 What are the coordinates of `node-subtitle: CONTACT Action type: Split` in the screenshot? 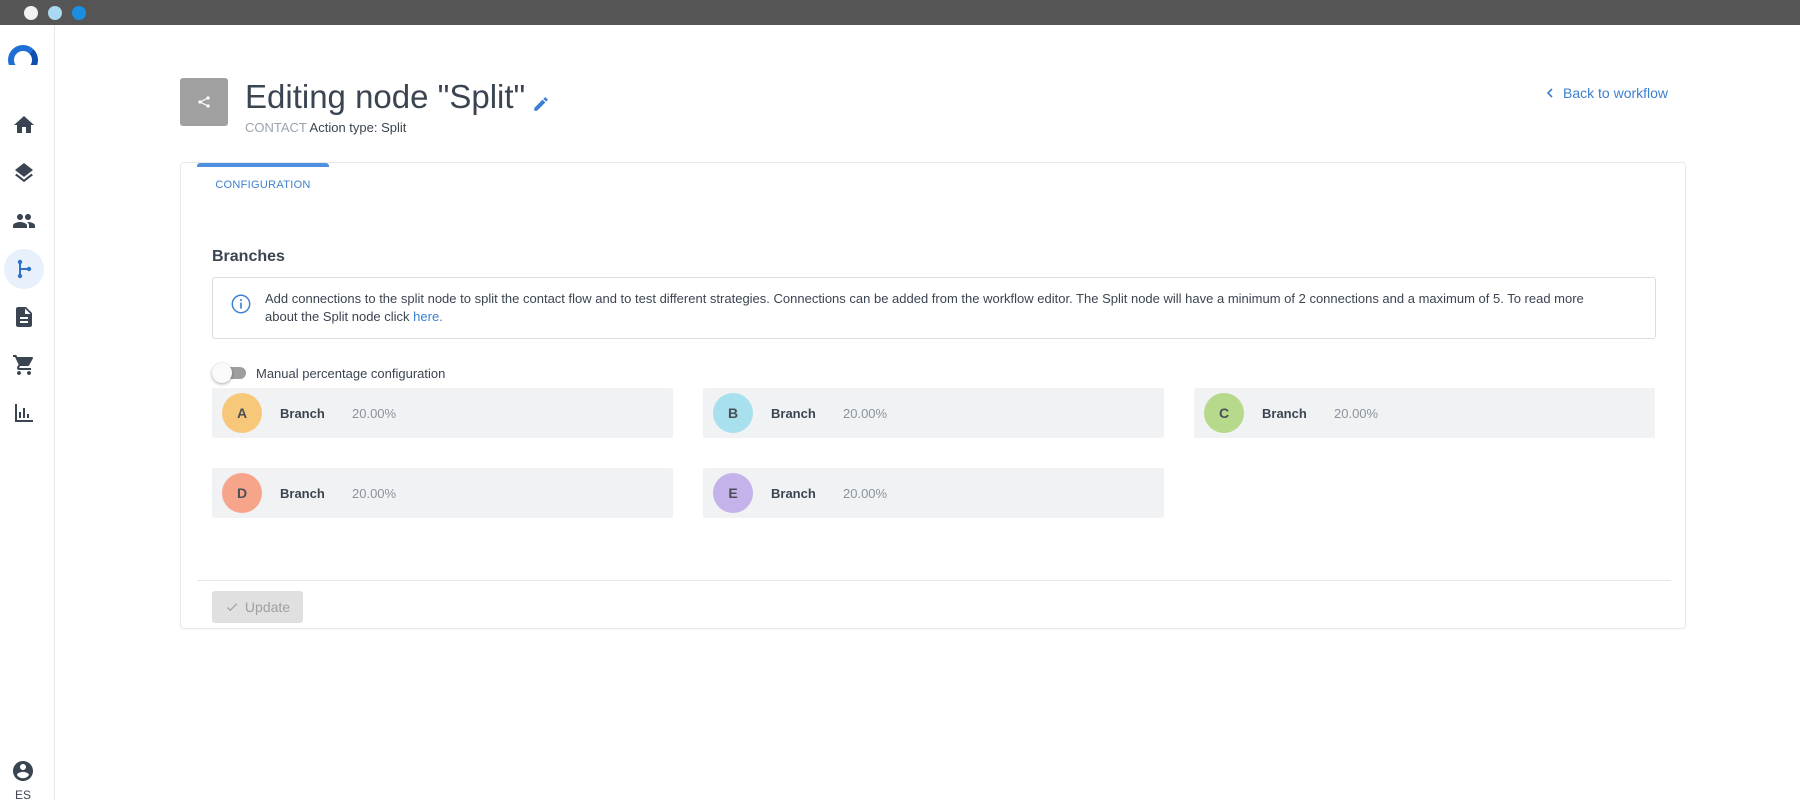 It's located at (325, 127).